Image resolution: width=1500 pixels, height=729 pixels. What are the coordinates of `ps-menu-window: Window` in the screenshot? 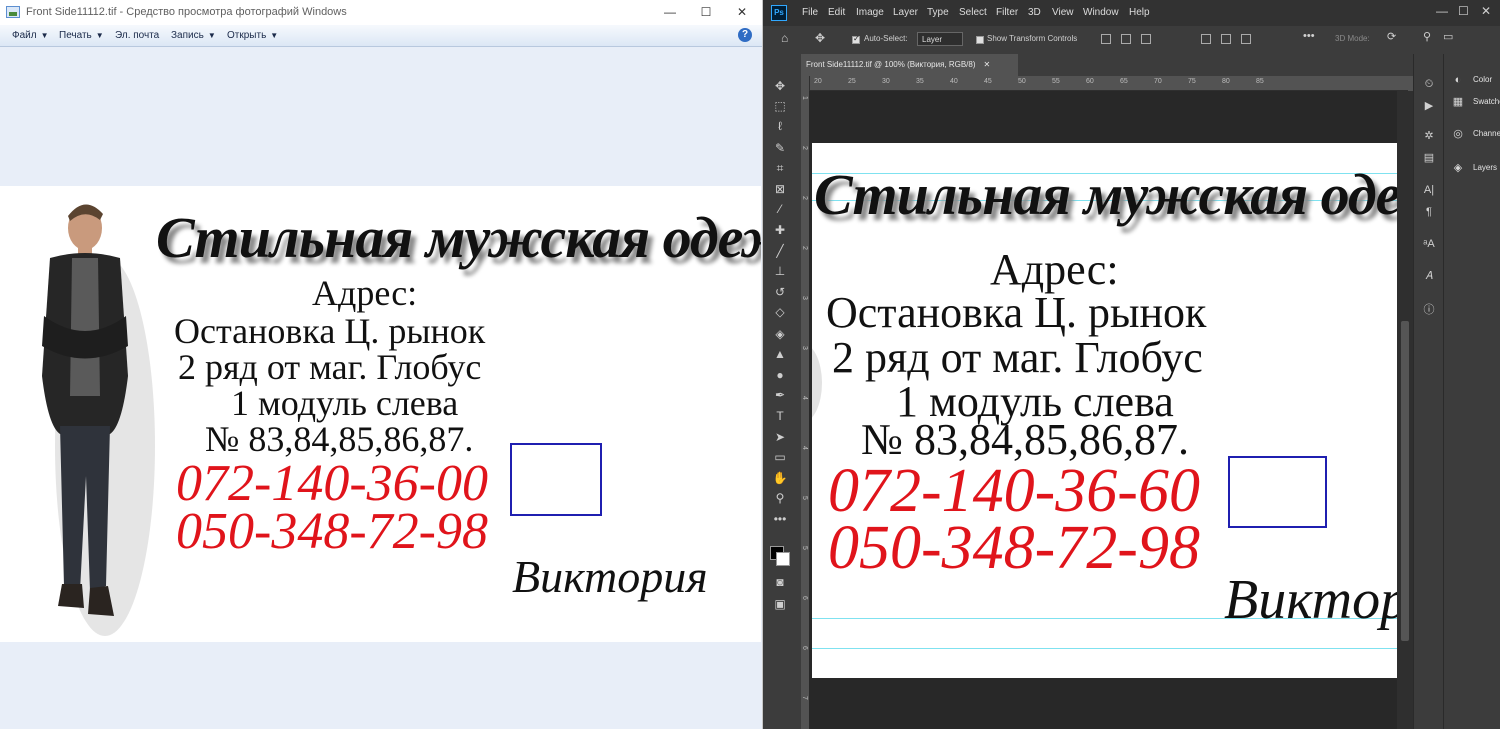 It's located at (1101, 12).